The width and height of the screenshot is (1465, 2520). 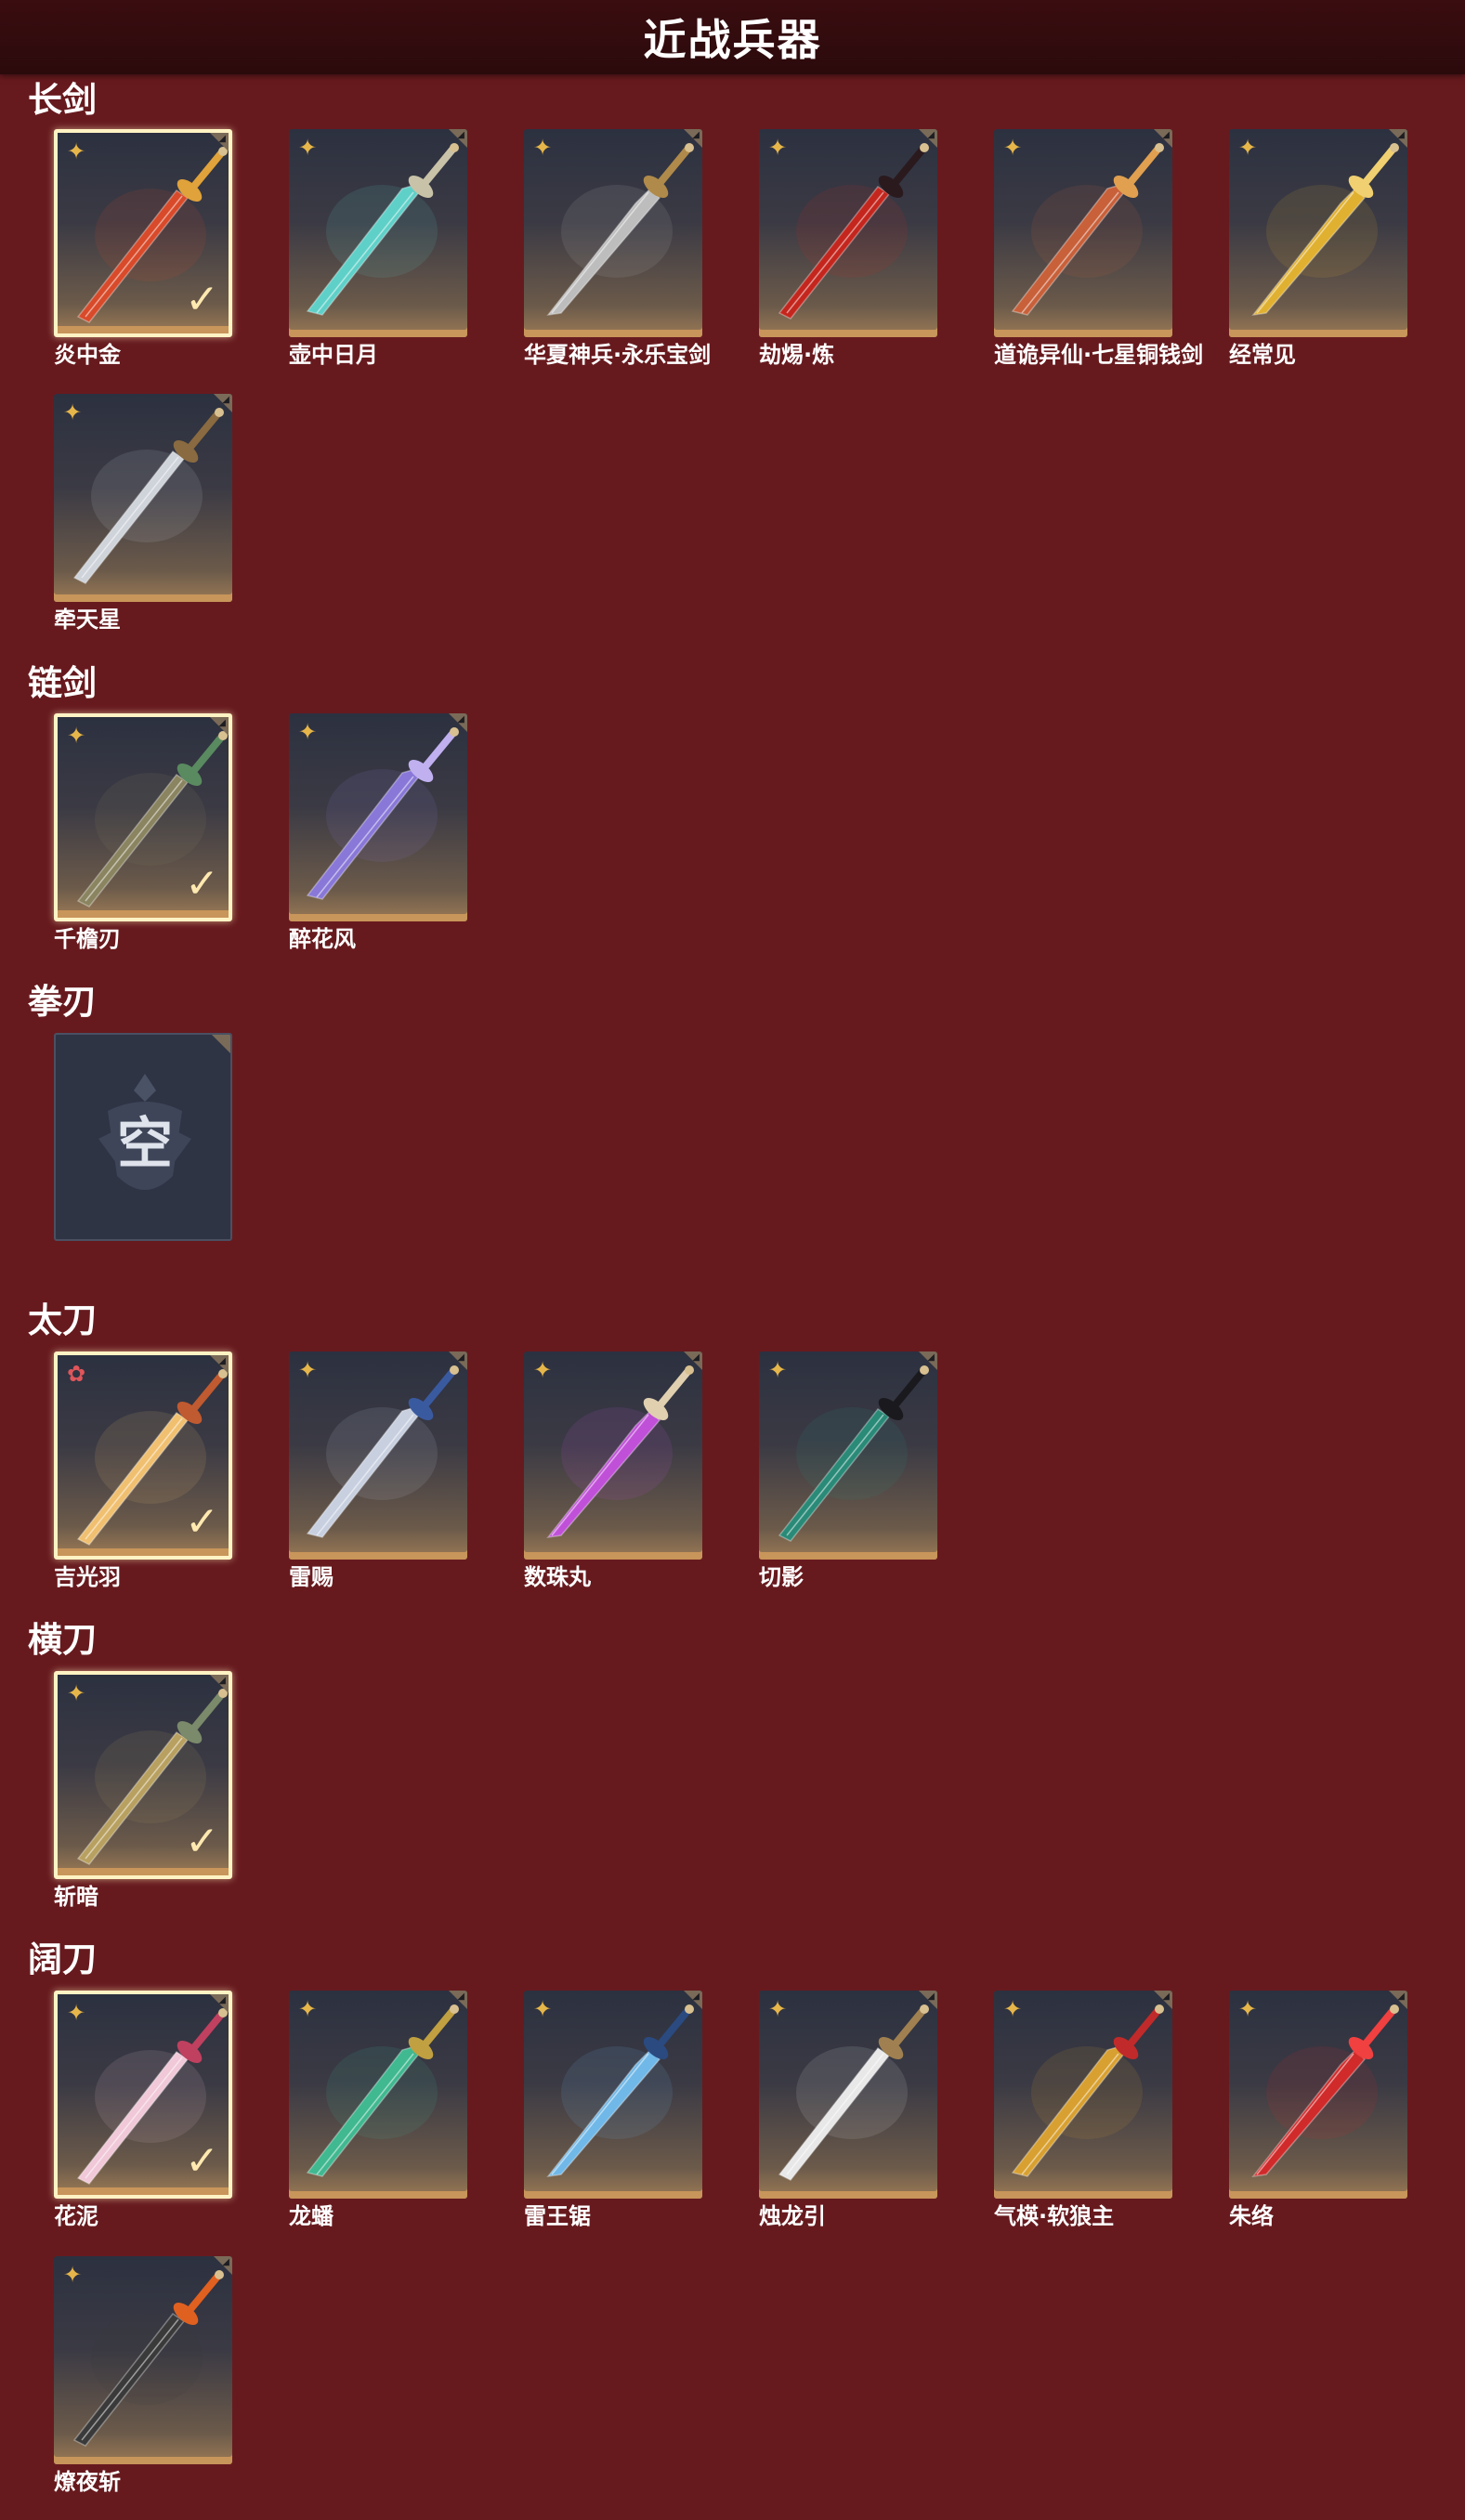 What do you see at coordinates (62, 1640) in the screenshot?
I see `section-title-hengdao: 横刀` at bounding box center [62, 1640].